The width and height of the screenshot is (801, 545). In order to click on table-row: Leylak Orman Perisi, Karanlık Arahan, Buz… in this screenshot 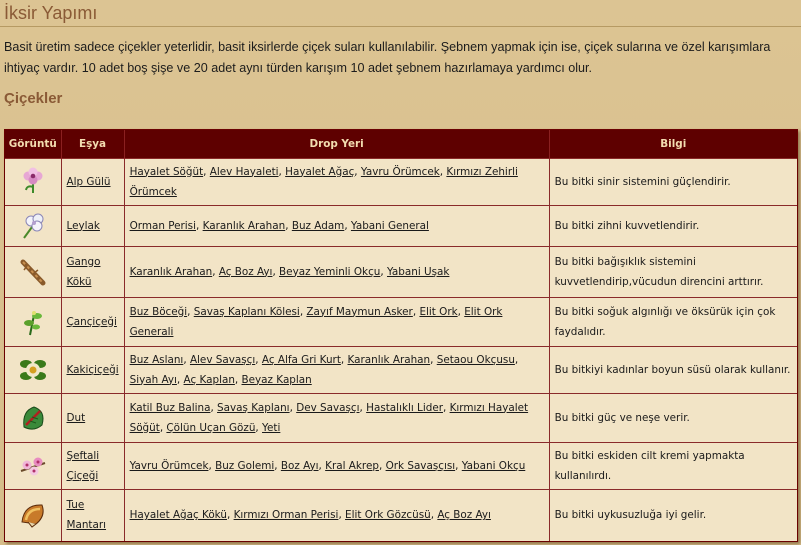, I will do `click(401, 225)`.